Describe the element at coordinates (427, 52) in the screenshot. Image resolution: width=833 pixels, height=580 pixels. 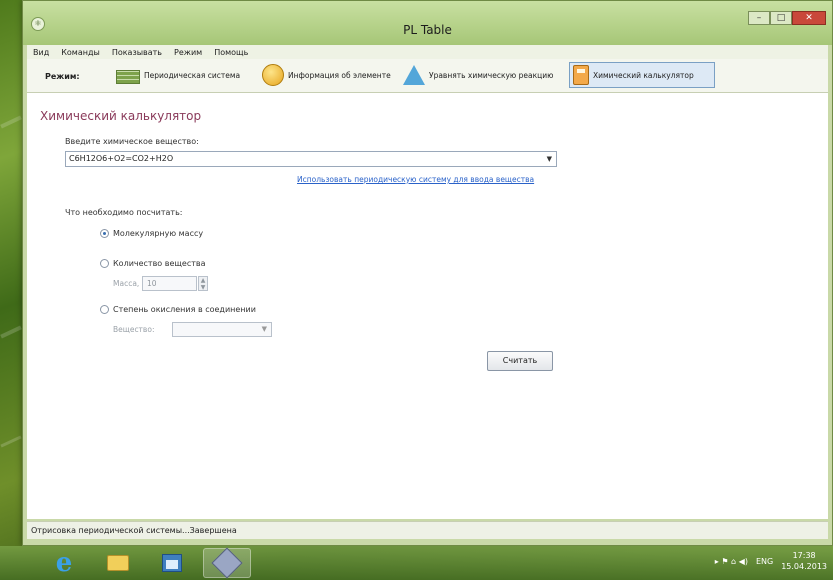
I see `menu-bar: Вид Команды Показывать Режим Помощь` at that location.